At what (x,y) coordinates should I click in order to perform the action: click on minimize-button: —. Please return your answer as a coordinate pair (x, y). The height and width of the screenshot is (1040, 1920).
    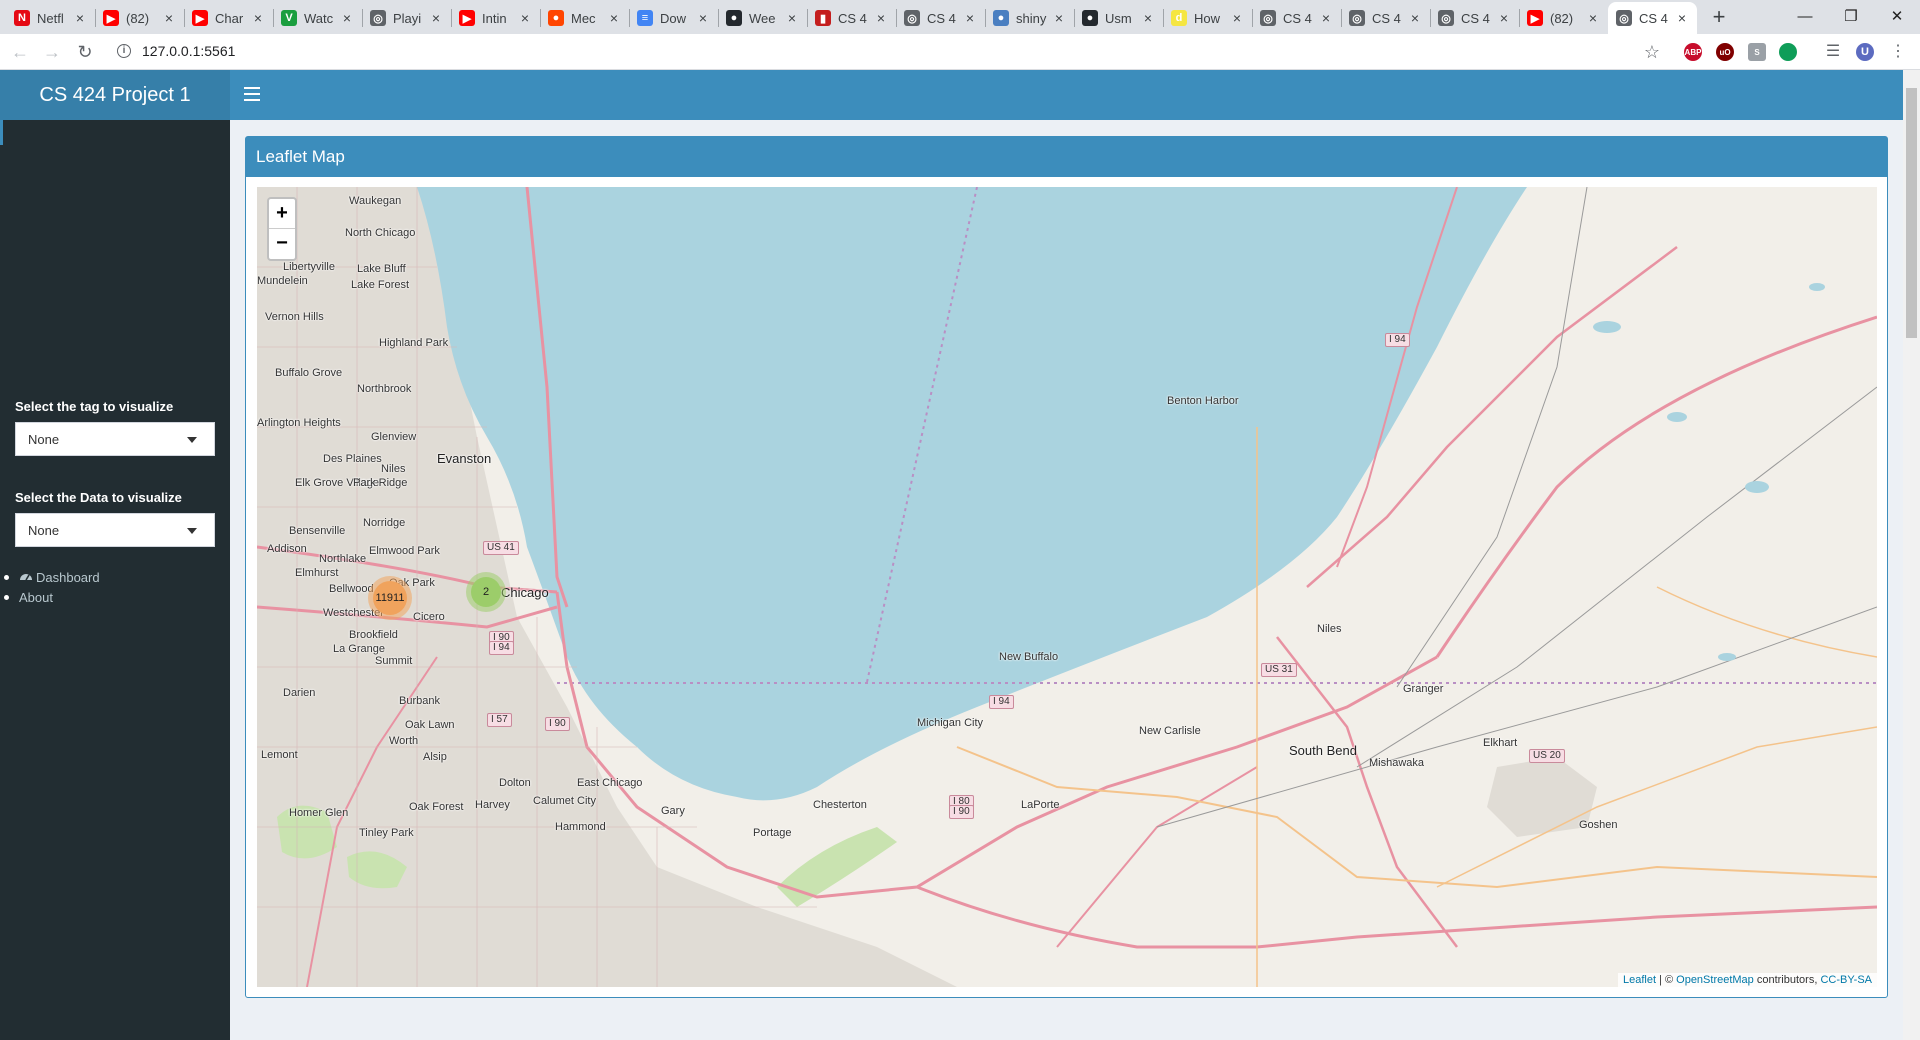
    Looking at the image, I should click on (1805, 16).